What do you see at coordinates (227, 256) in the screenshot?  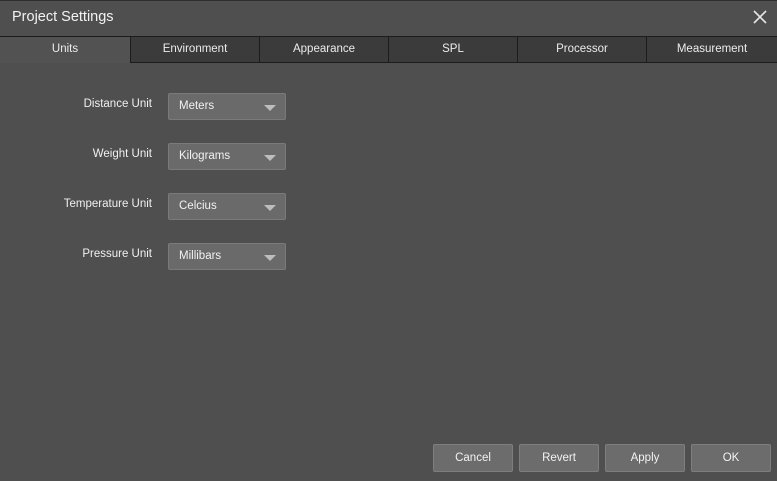 I see `pressure-unit-select: Millibars` at bounding box center [227, 256].